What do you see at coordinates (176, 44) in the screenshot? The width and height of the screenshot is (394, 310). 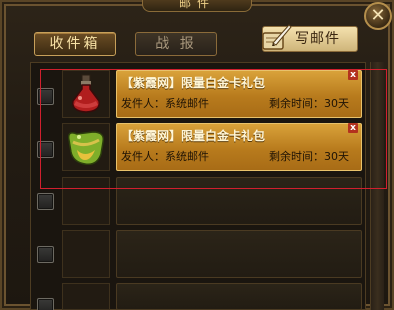 I see `tab-battle-report: 战 报` at bounding box center [176, 44].